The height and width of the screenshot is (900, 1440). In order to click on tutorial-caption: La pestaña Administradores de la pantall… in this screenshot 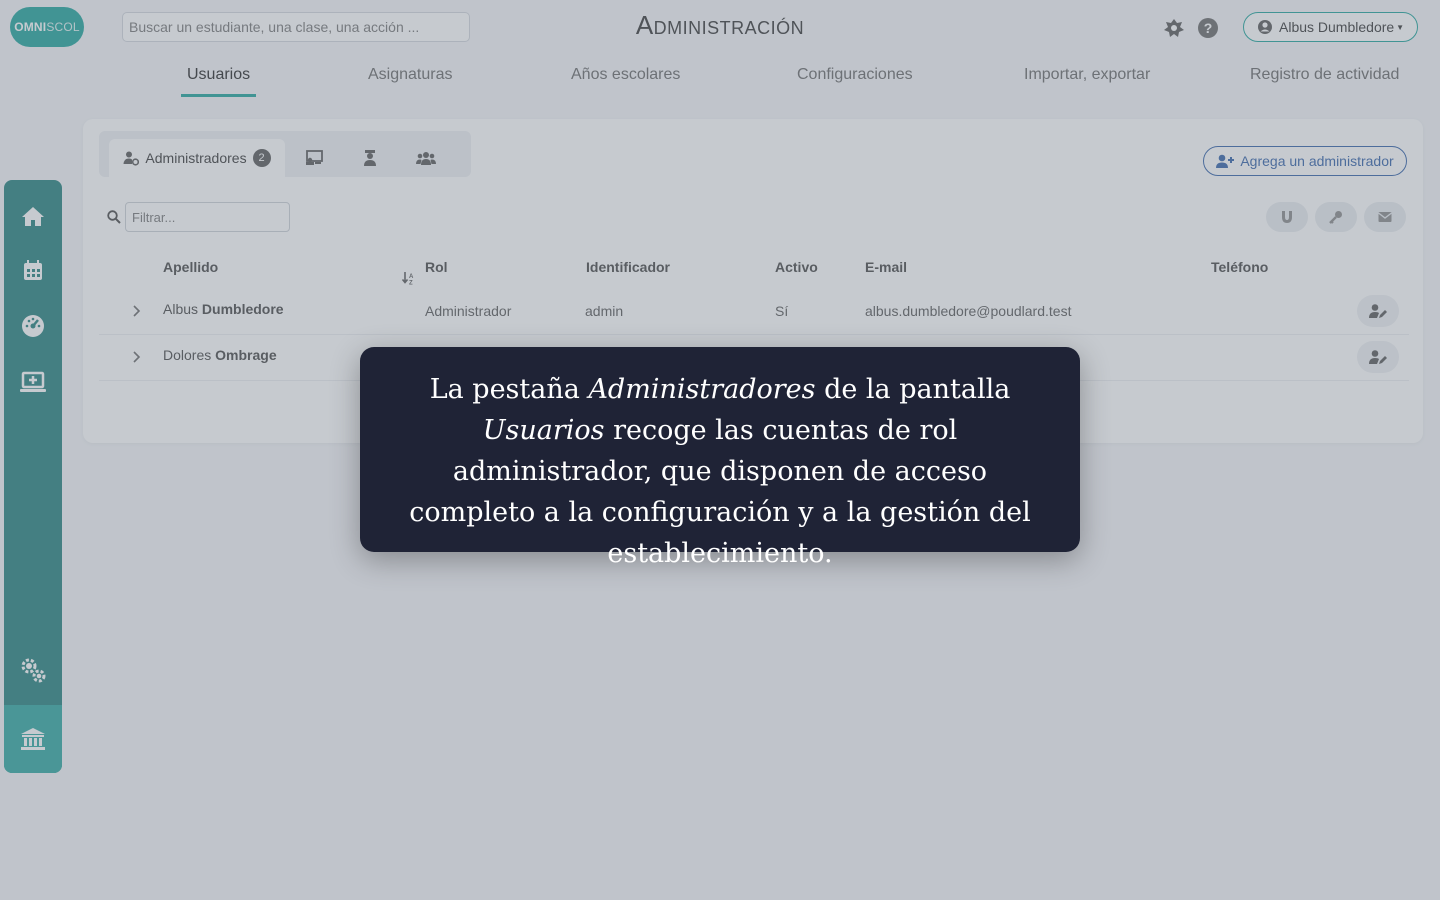, I will do `click(720, 458)`.